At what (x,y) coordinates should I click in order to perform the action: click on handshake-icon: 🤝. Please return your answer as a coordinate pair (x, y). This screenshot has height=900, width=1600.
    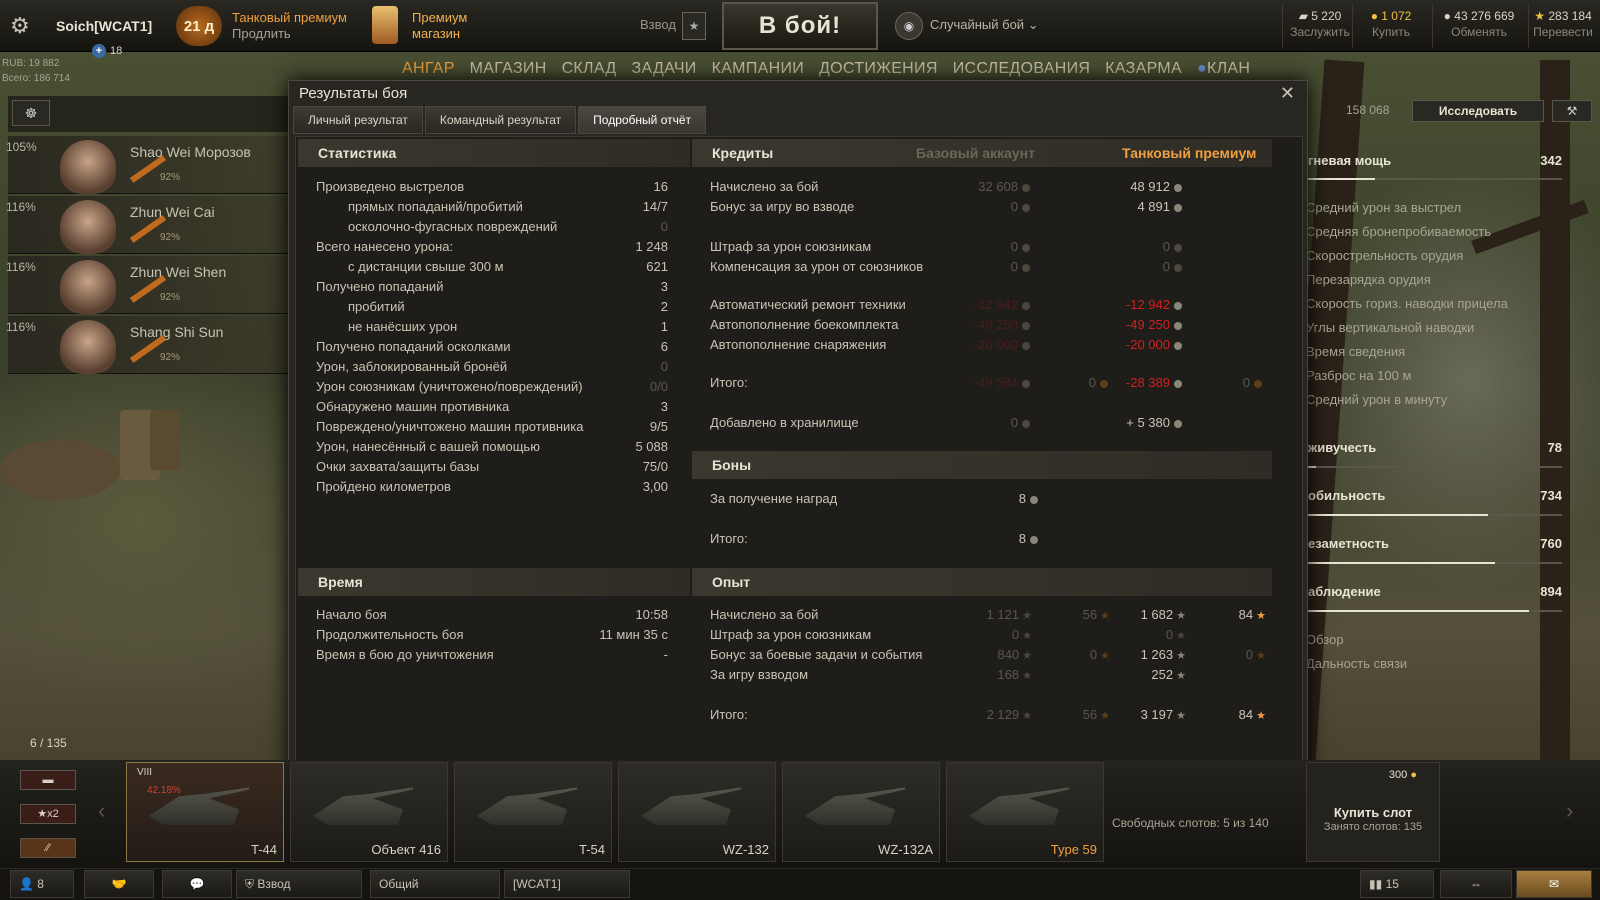
    Looking at the image, I should click on (119, 884).